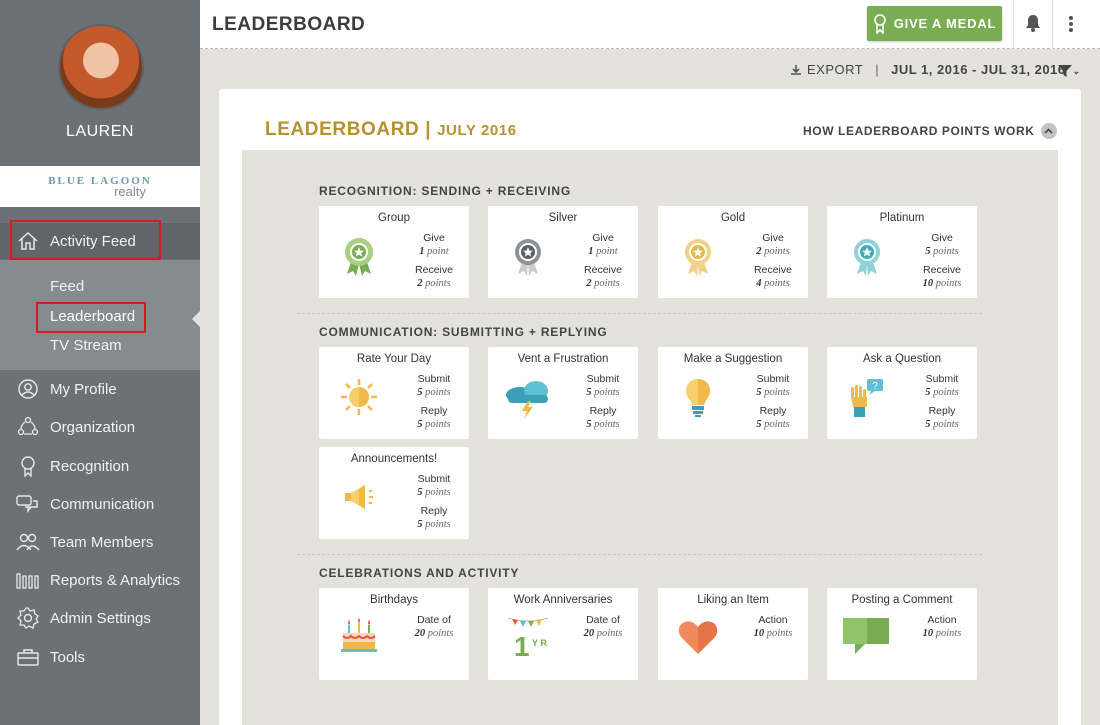  What do you see at coordinates (477, 130) in the screenshot?
I see `panel-month: JULY 2016` at bounding box center [477, 130].